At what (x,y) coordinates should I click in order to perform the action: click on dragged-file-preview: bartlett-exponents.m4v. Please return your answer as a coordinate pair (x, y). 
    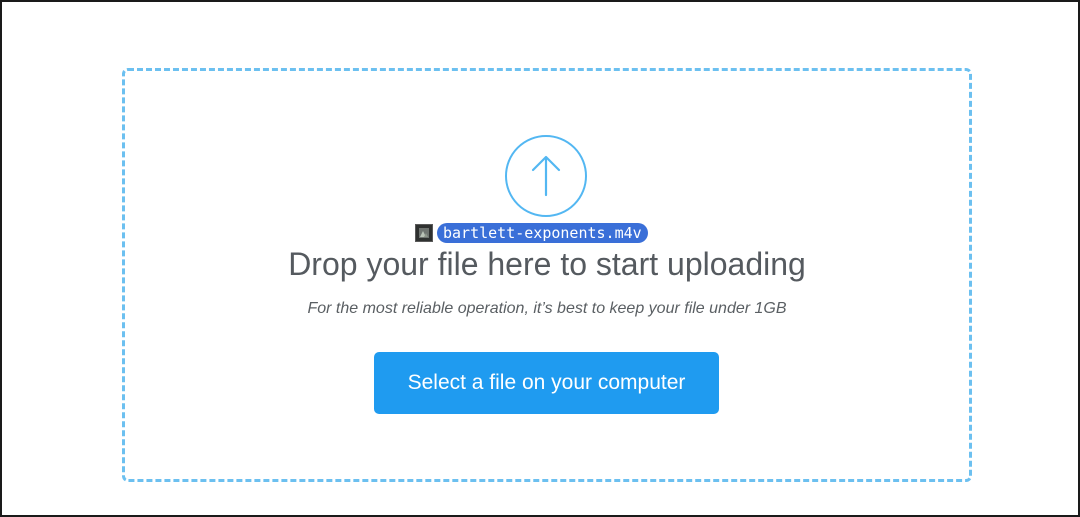
    Looking at the image, I should click on (531, 233).